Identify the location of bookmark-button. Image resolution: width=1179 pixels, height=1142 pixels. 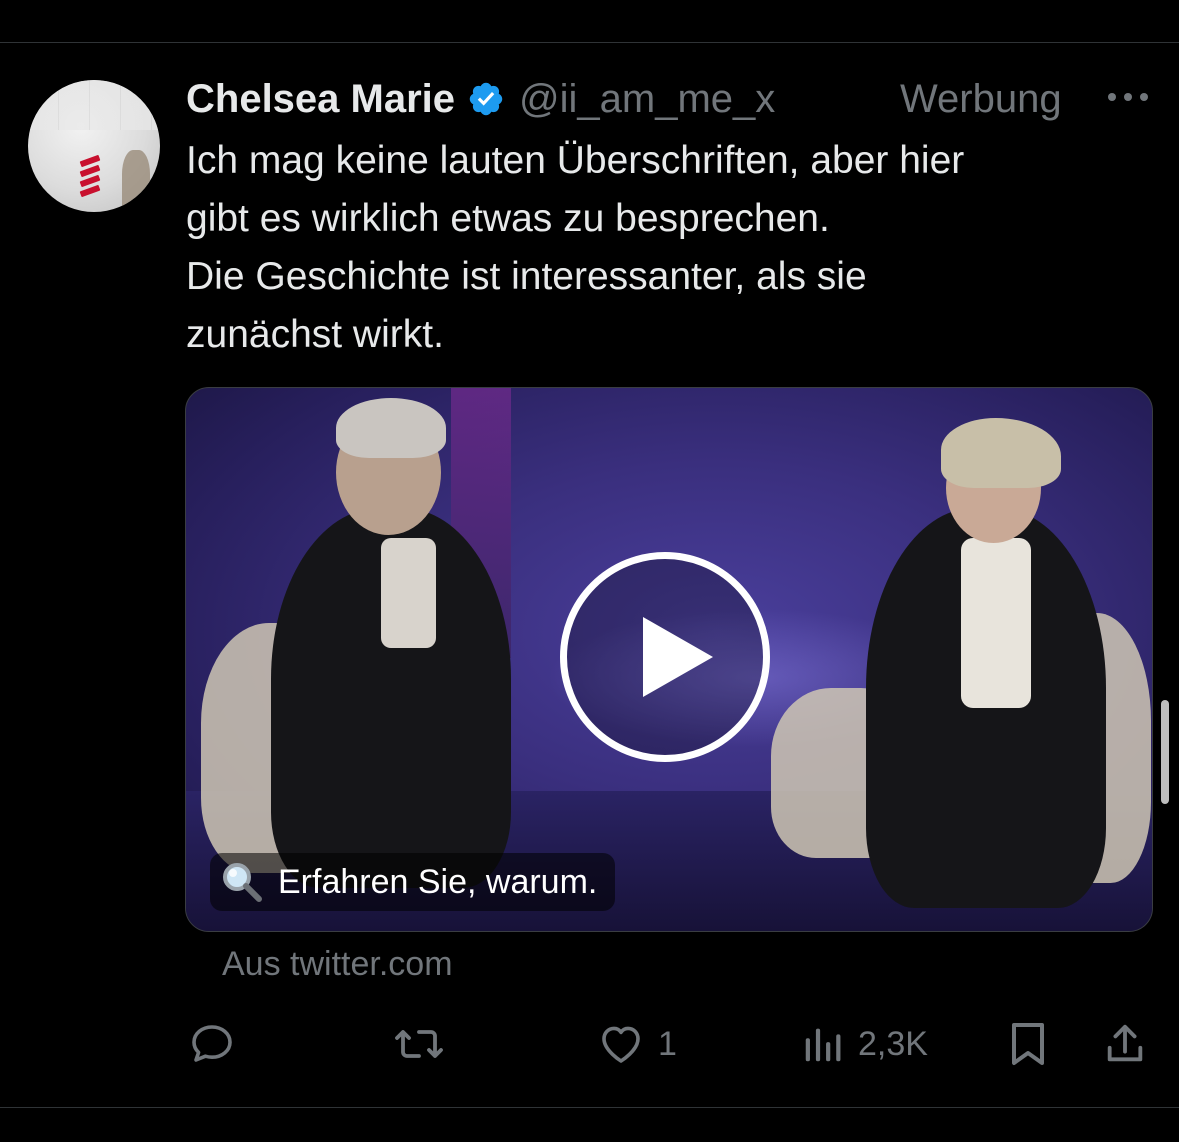
(1028, 1044).